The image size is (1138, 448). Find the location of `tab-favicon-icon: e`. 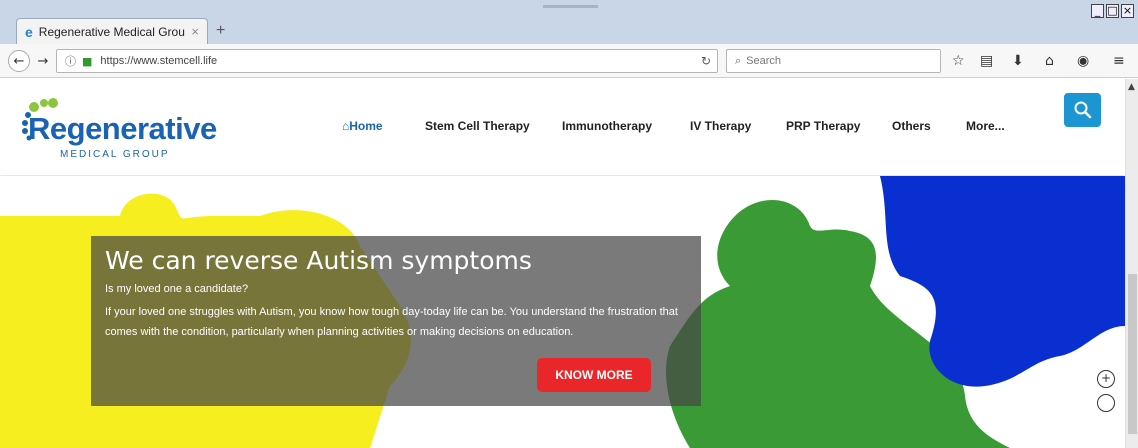

tab-favicon-icon: e is located at coordinates (29, 31).